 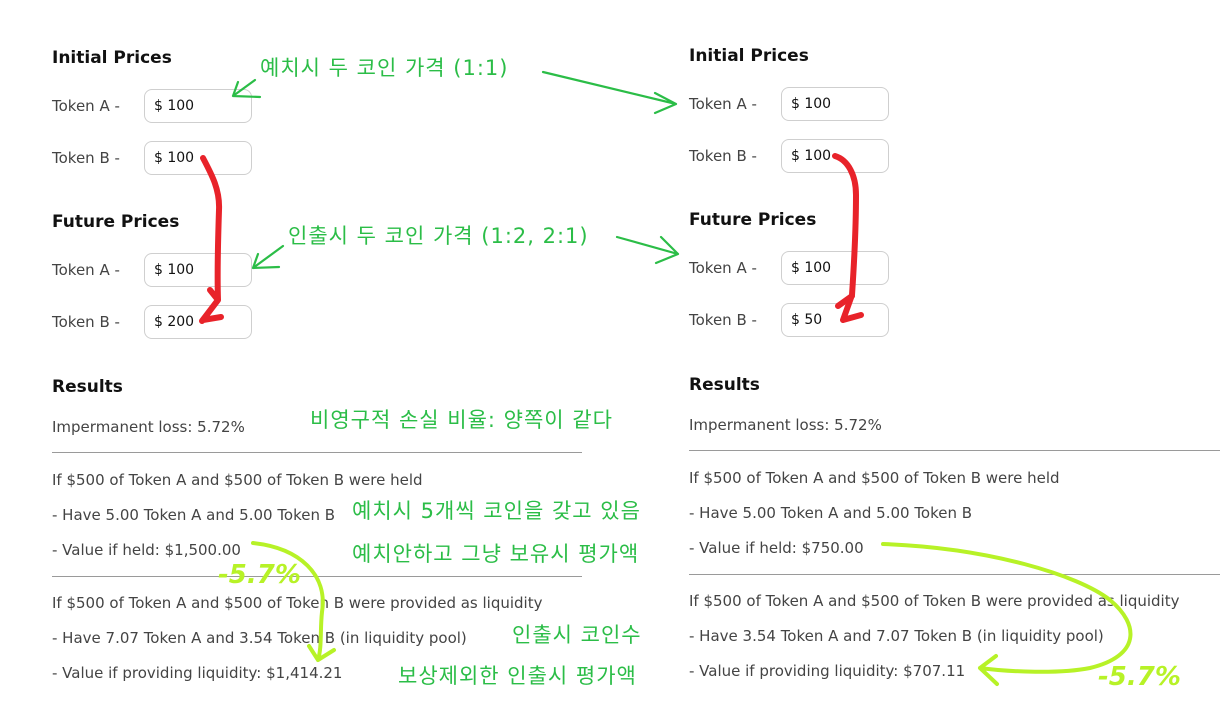 What do you see at coordinates (496, 511) in the screenshot?
I see `annotation-holding-five: 예치시 5개씩 코인을 갖고 있음` at bounding box center [496, 511].